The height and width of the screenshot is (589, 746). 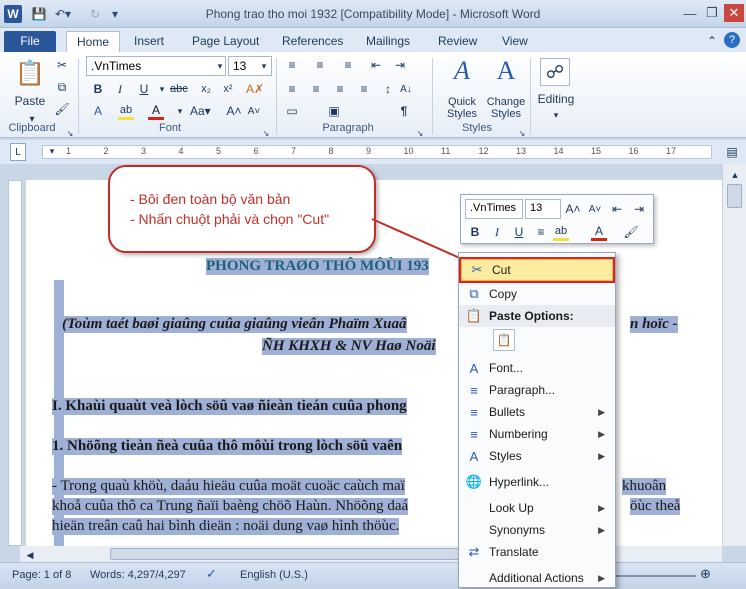 I want to click on menu-item-bullets: ≡ Bullets ▶, so click(x=537, y=412).